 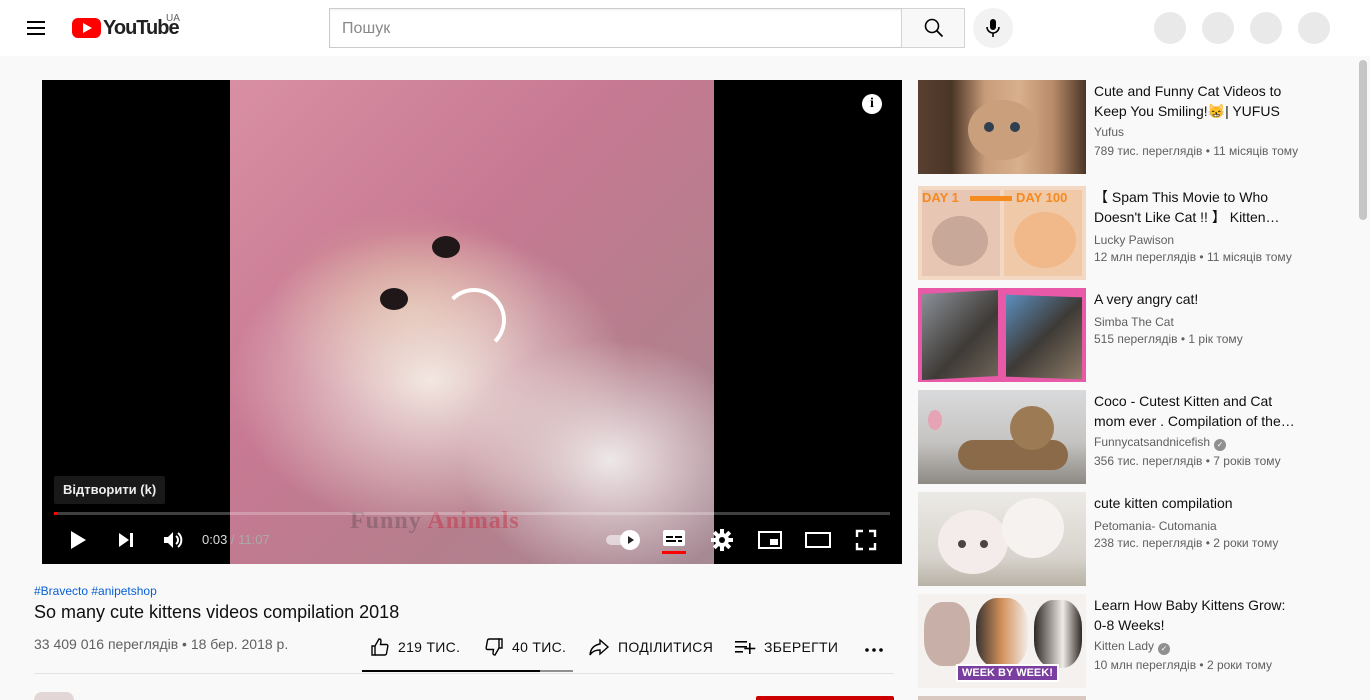 I want to click on create-button, so click(x=1170, y=28).